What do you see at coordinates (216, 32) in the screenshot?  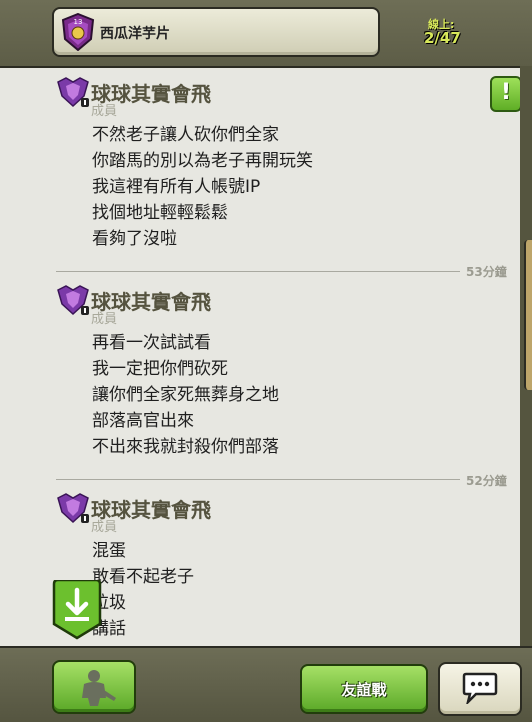 I see `clan-info-bar: 13 西瓜洋芋片` at bounding box center [216, 32].